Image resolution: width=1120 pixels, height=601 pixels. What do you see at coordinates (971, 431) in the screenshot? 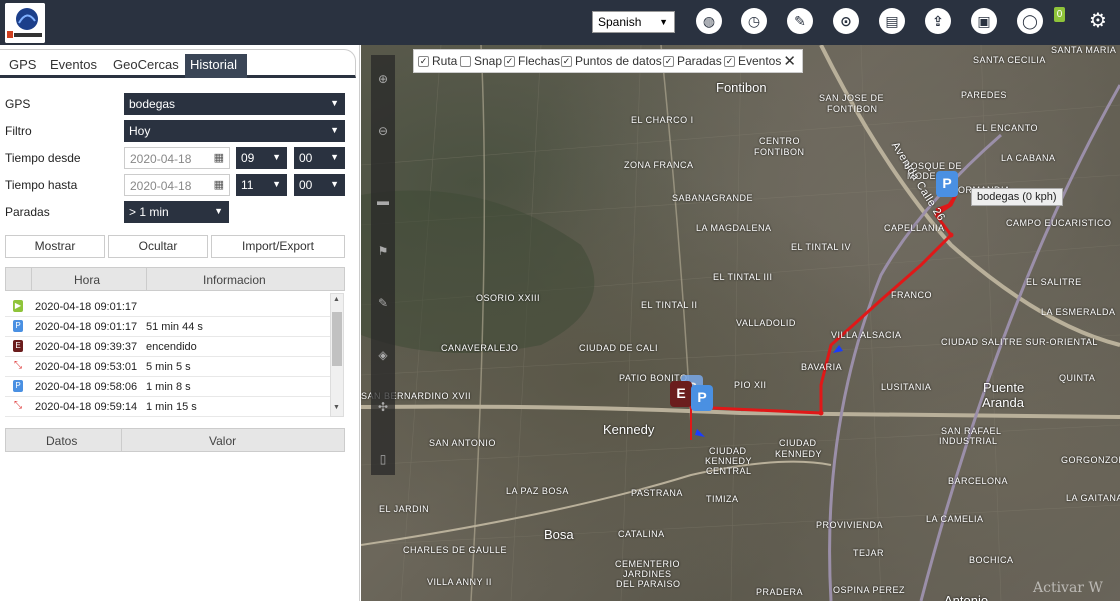
I see `place-label: SAN RAFAEL` at bounding box center [971, 431].